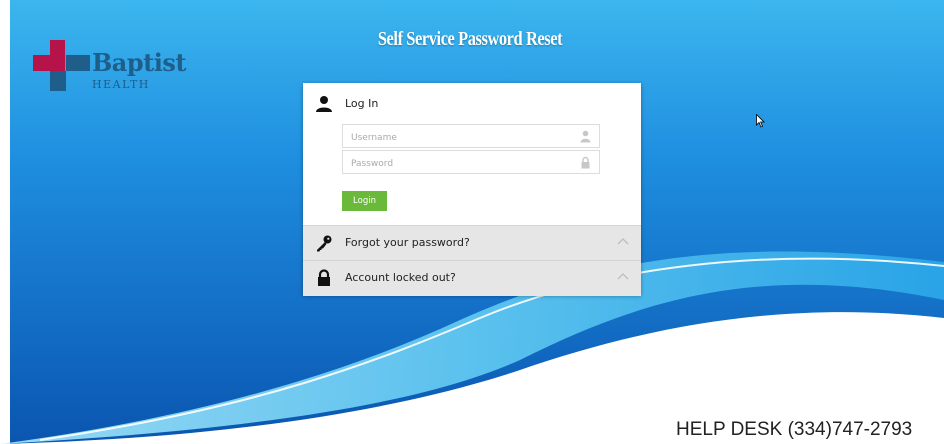 Image resolution: width=944 pixels, height=444 pixels. Describe the element at coordinates (472, 278) in the screenshot. I see `accordion-account-locked: Account locked out?` at that location.